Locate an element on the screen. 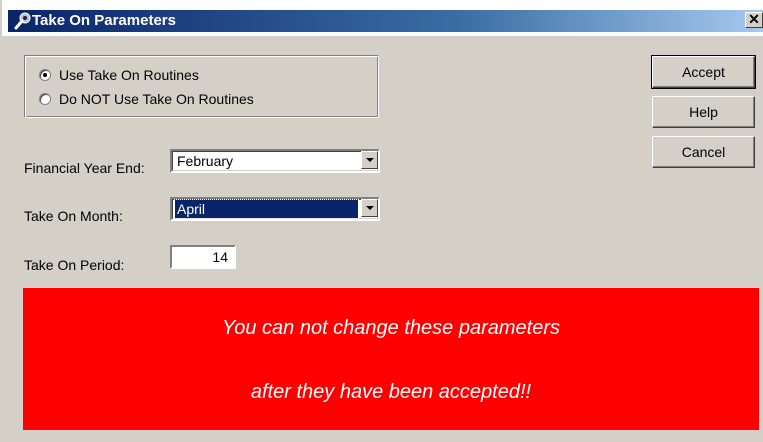 The width and height of the screenshot is (763, 442). cancel-button: Cancel is located at coordinates (703, 152).